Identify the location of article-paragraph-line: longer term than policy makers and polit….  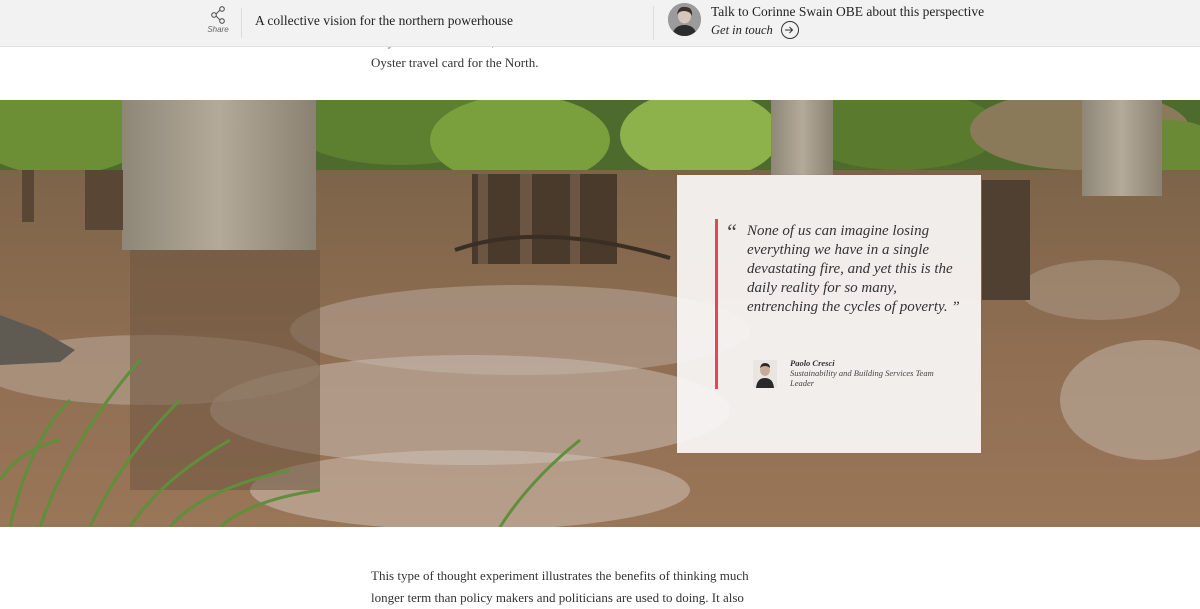
(557, 597).